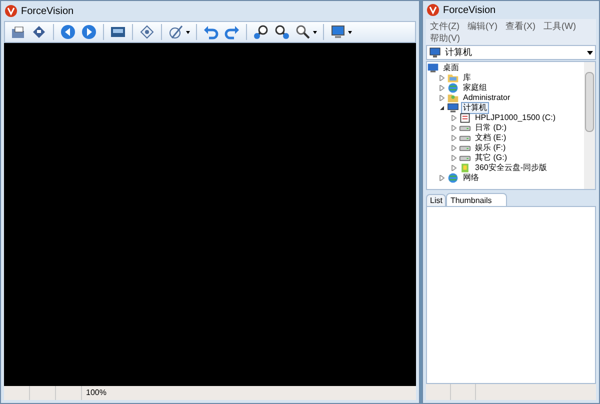 The height and width of the screenshot is (404, 600). I want to click on zoom-in-icon, so click(261, 32).